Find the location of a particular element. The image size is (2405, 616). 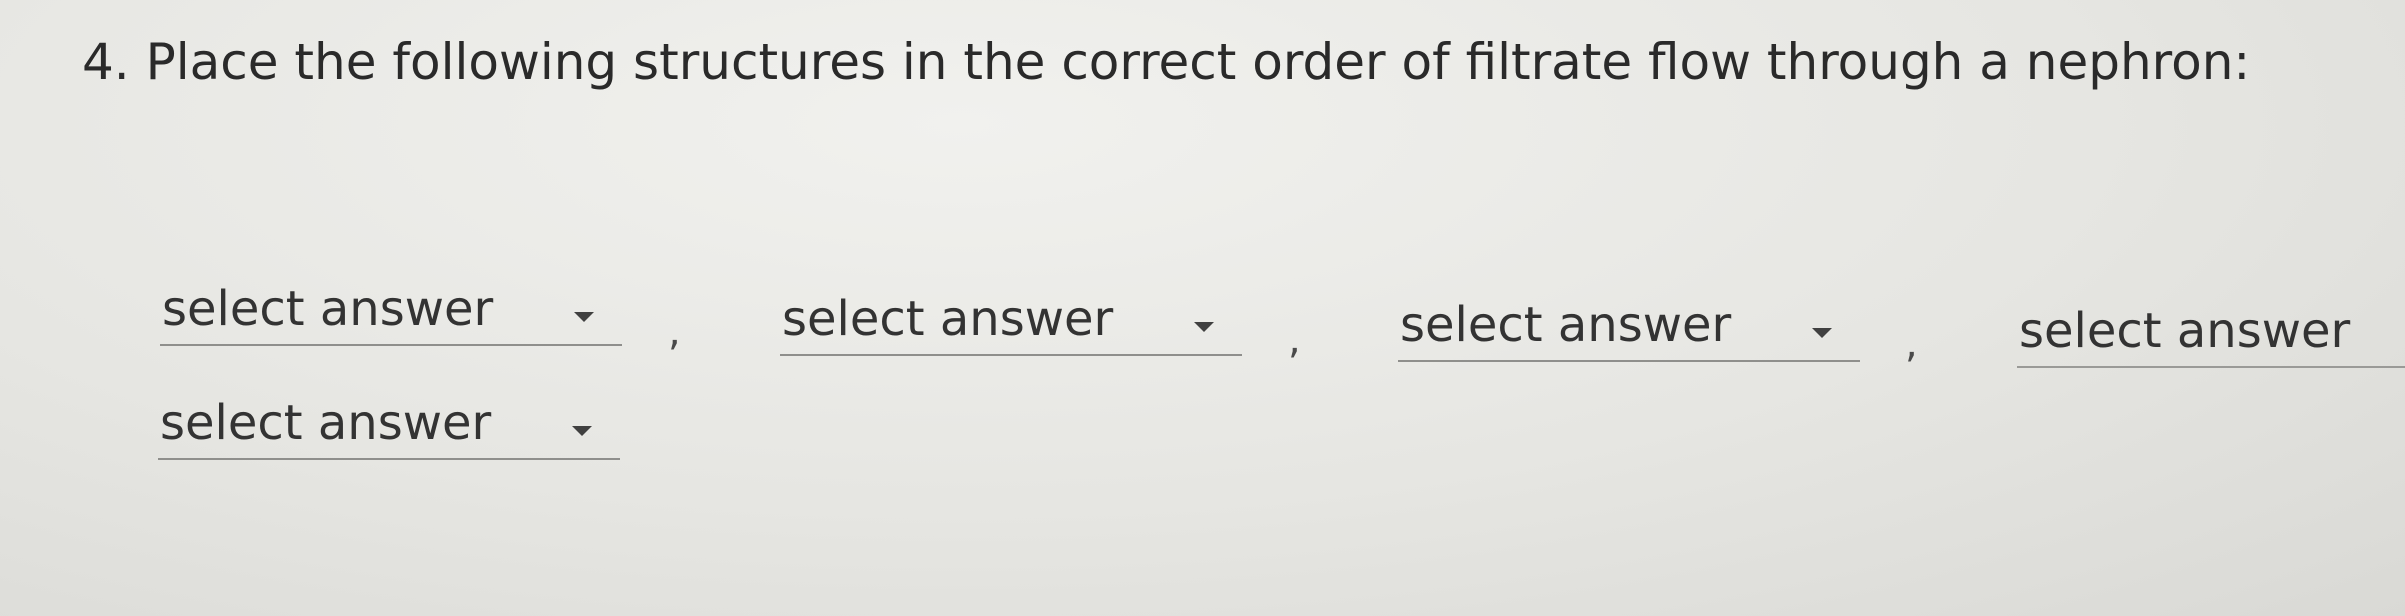

answer-select-5: select answer is located at coordinates (389, 428).